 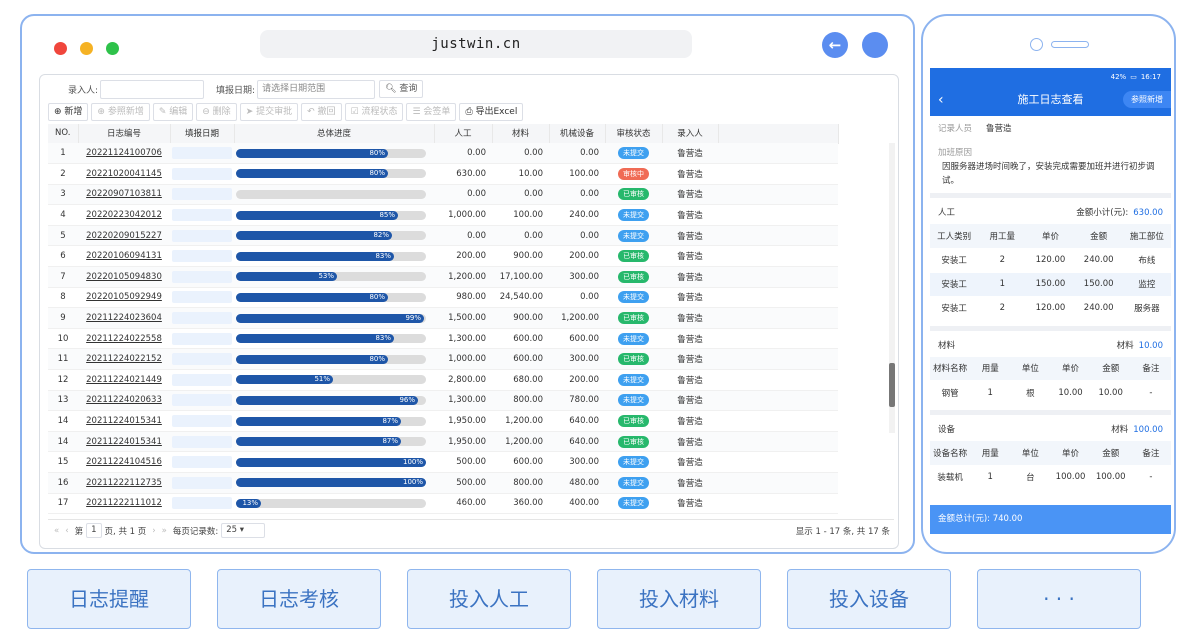 I want to click on close-dot, so click(x=60, y=48).